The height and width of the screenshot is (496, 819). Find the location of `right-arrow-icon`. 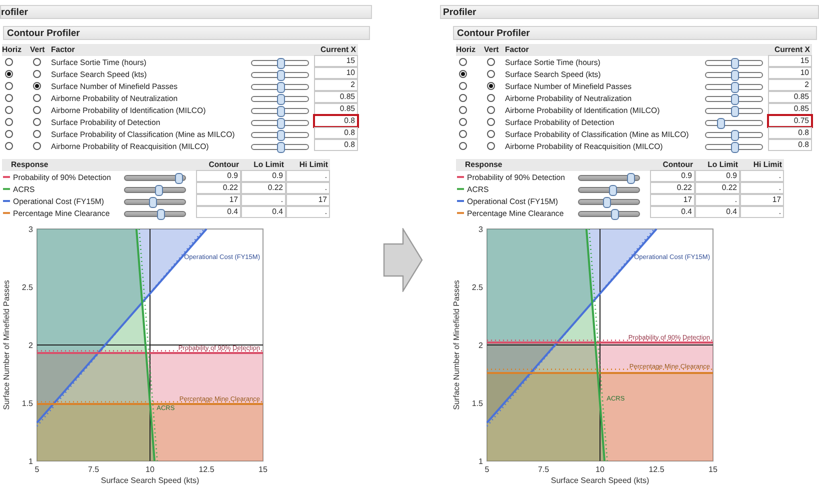

right-arrow-icon is located at coordinates (403, 260).